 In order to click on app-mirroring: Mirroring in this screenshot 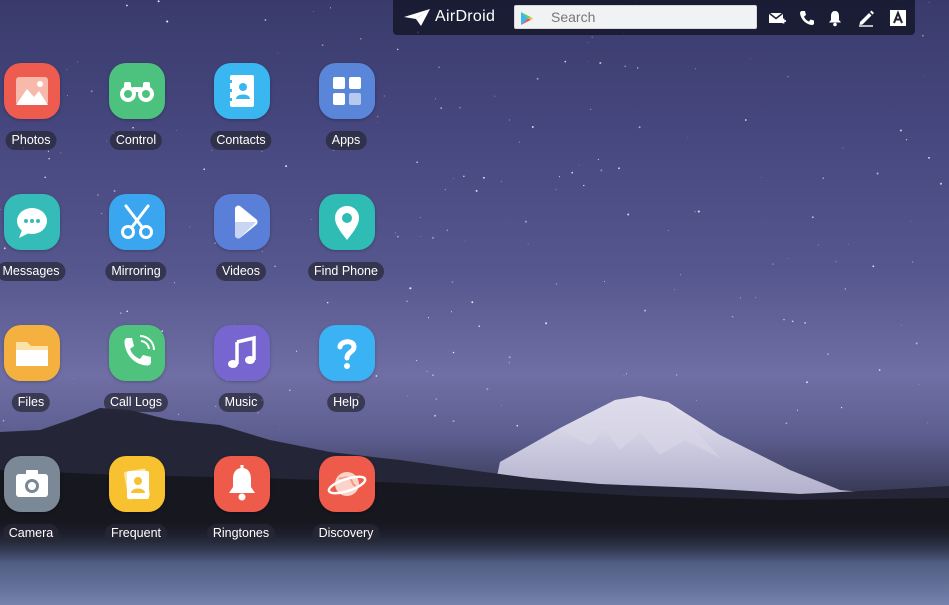, I will do `click(136, 244)`.